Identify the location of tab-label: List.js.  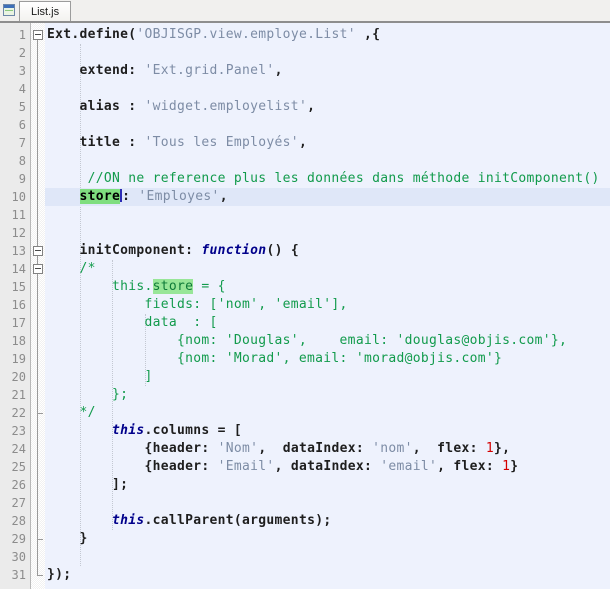
(45, 11).